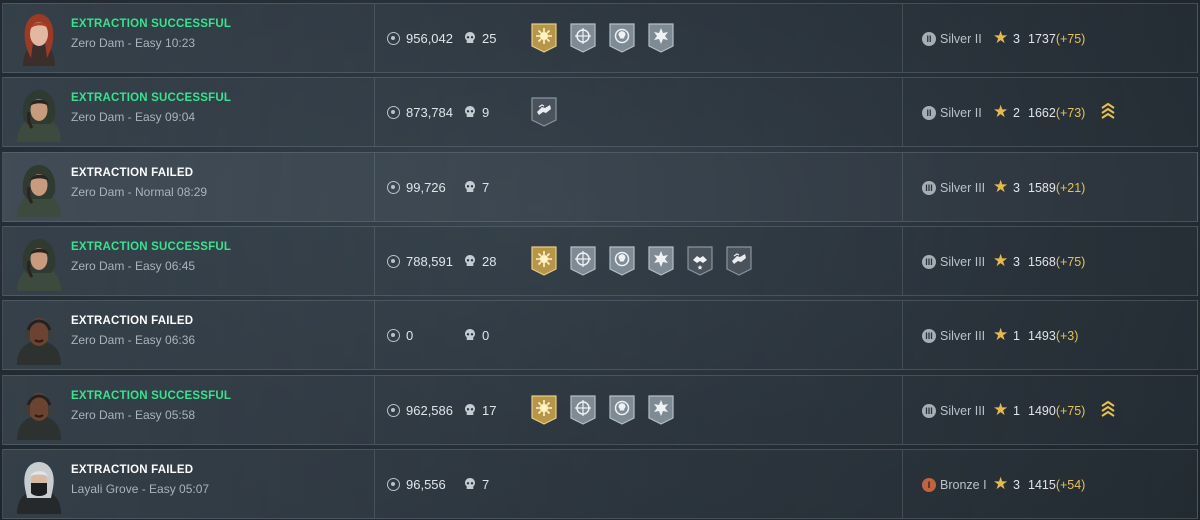  What do you see at coordinates (1070, 484) in the screenshot?
I see `score-gain: (+54)` at bounding box center [1070, 484].